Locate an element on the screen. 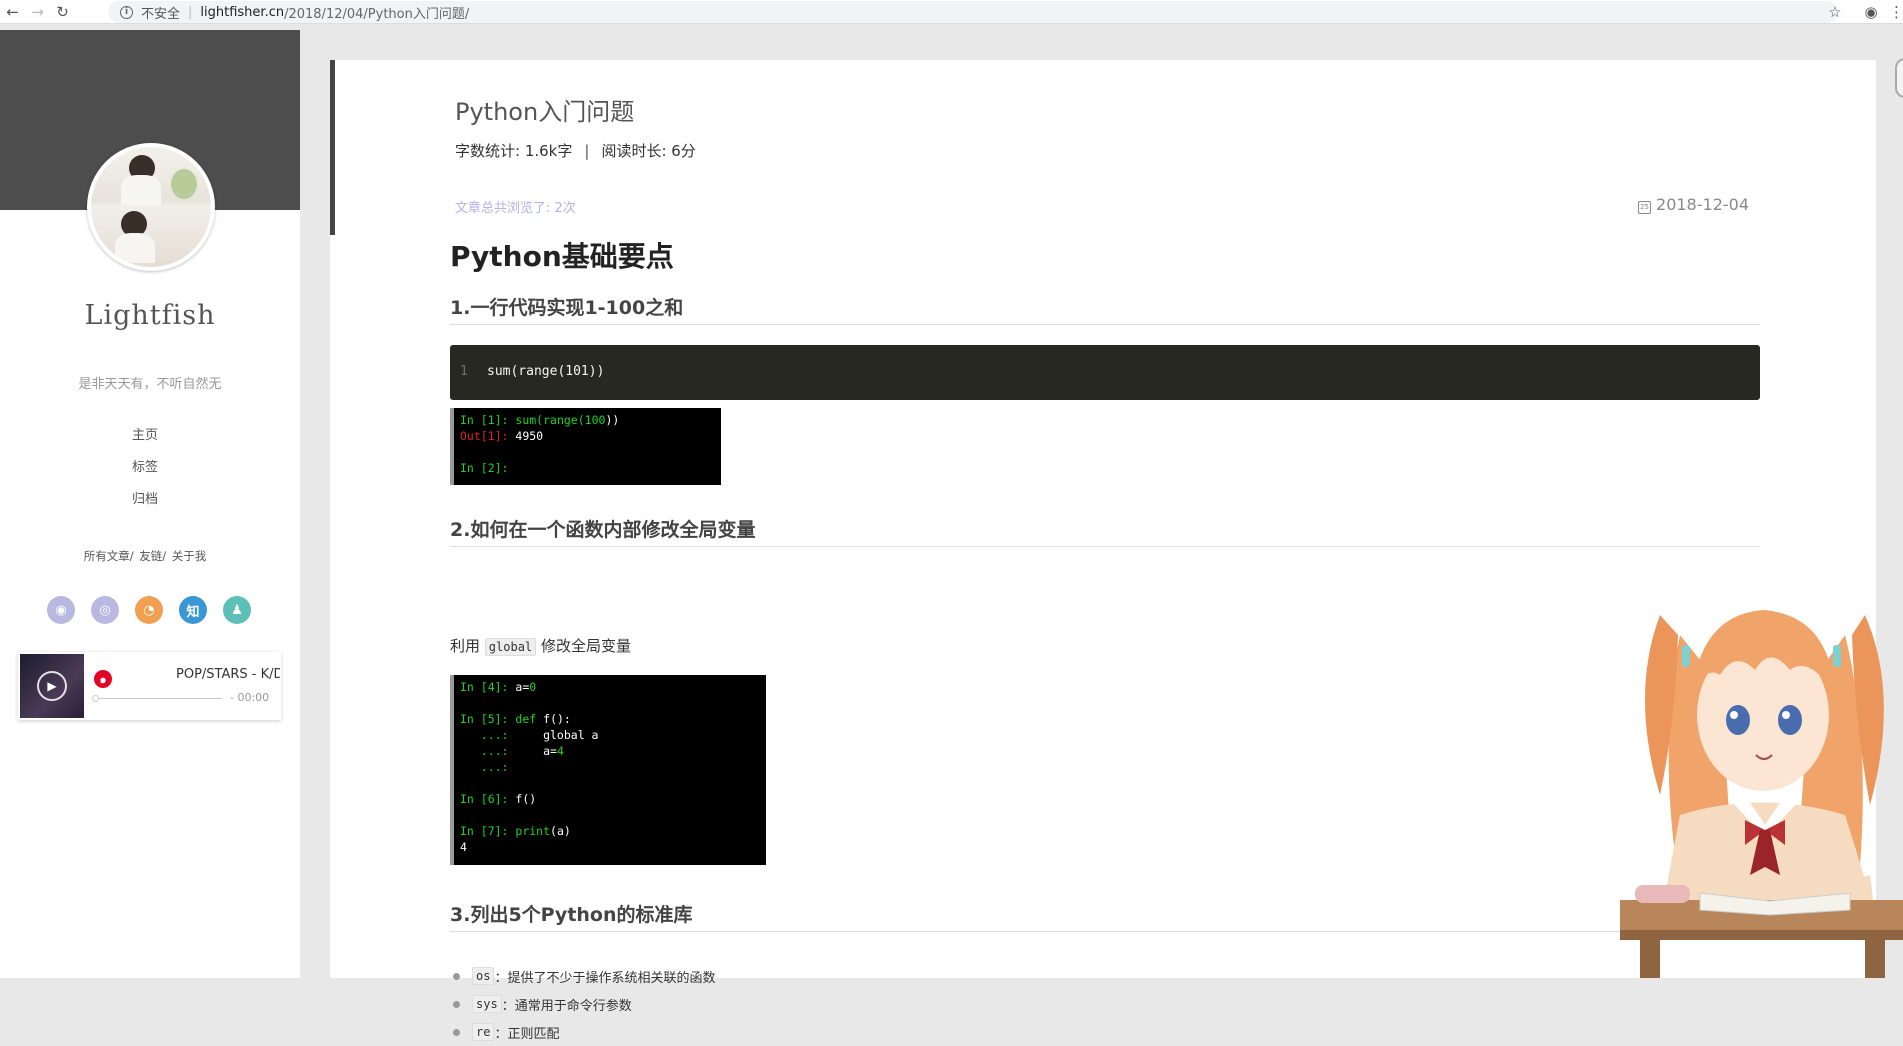  post-date: 25 2018-12-04 is located at coordinates (1693, 204).